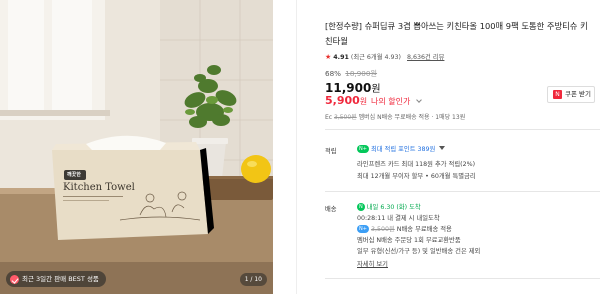 This screenshot has height=294, width=600. Describe the element at coordinates (331, 209) in the screenshot. I see `shipping-label: 배송` at that location.